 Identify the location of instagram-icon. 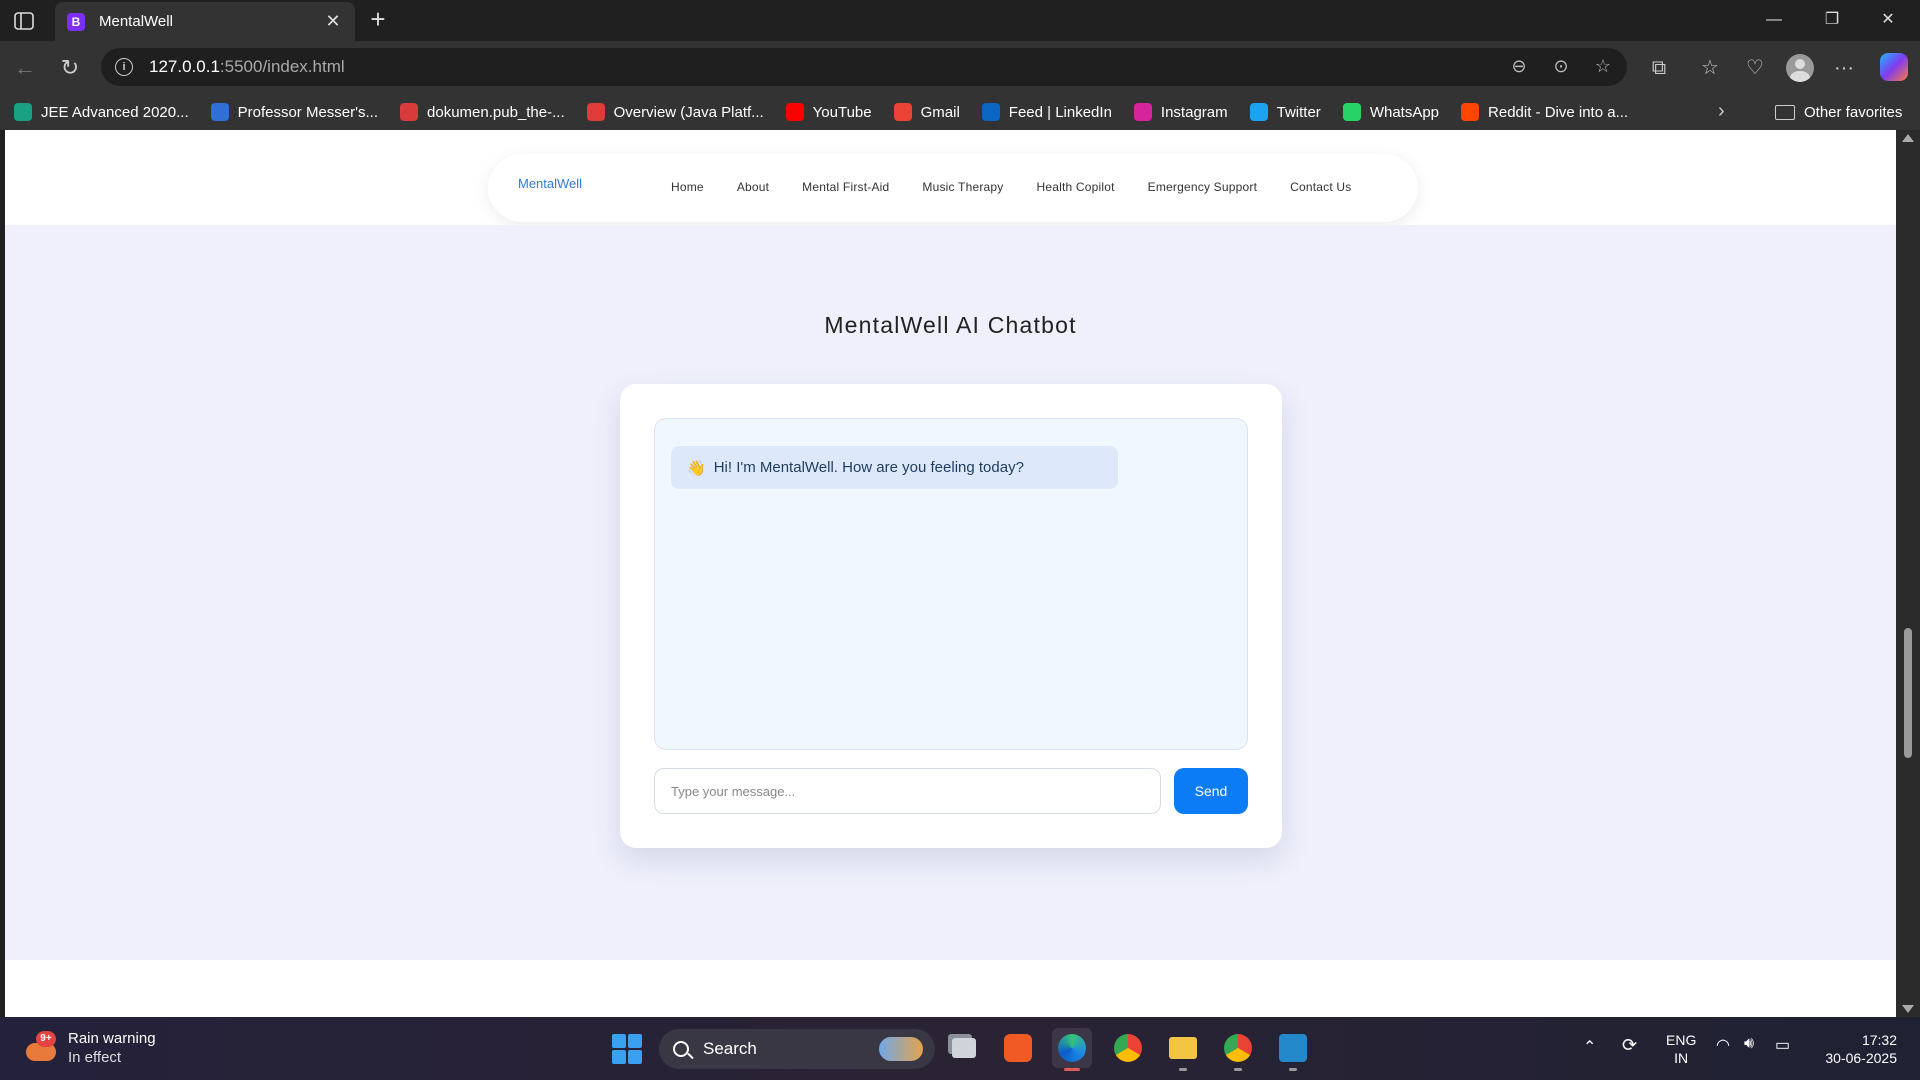
(1142, 112).